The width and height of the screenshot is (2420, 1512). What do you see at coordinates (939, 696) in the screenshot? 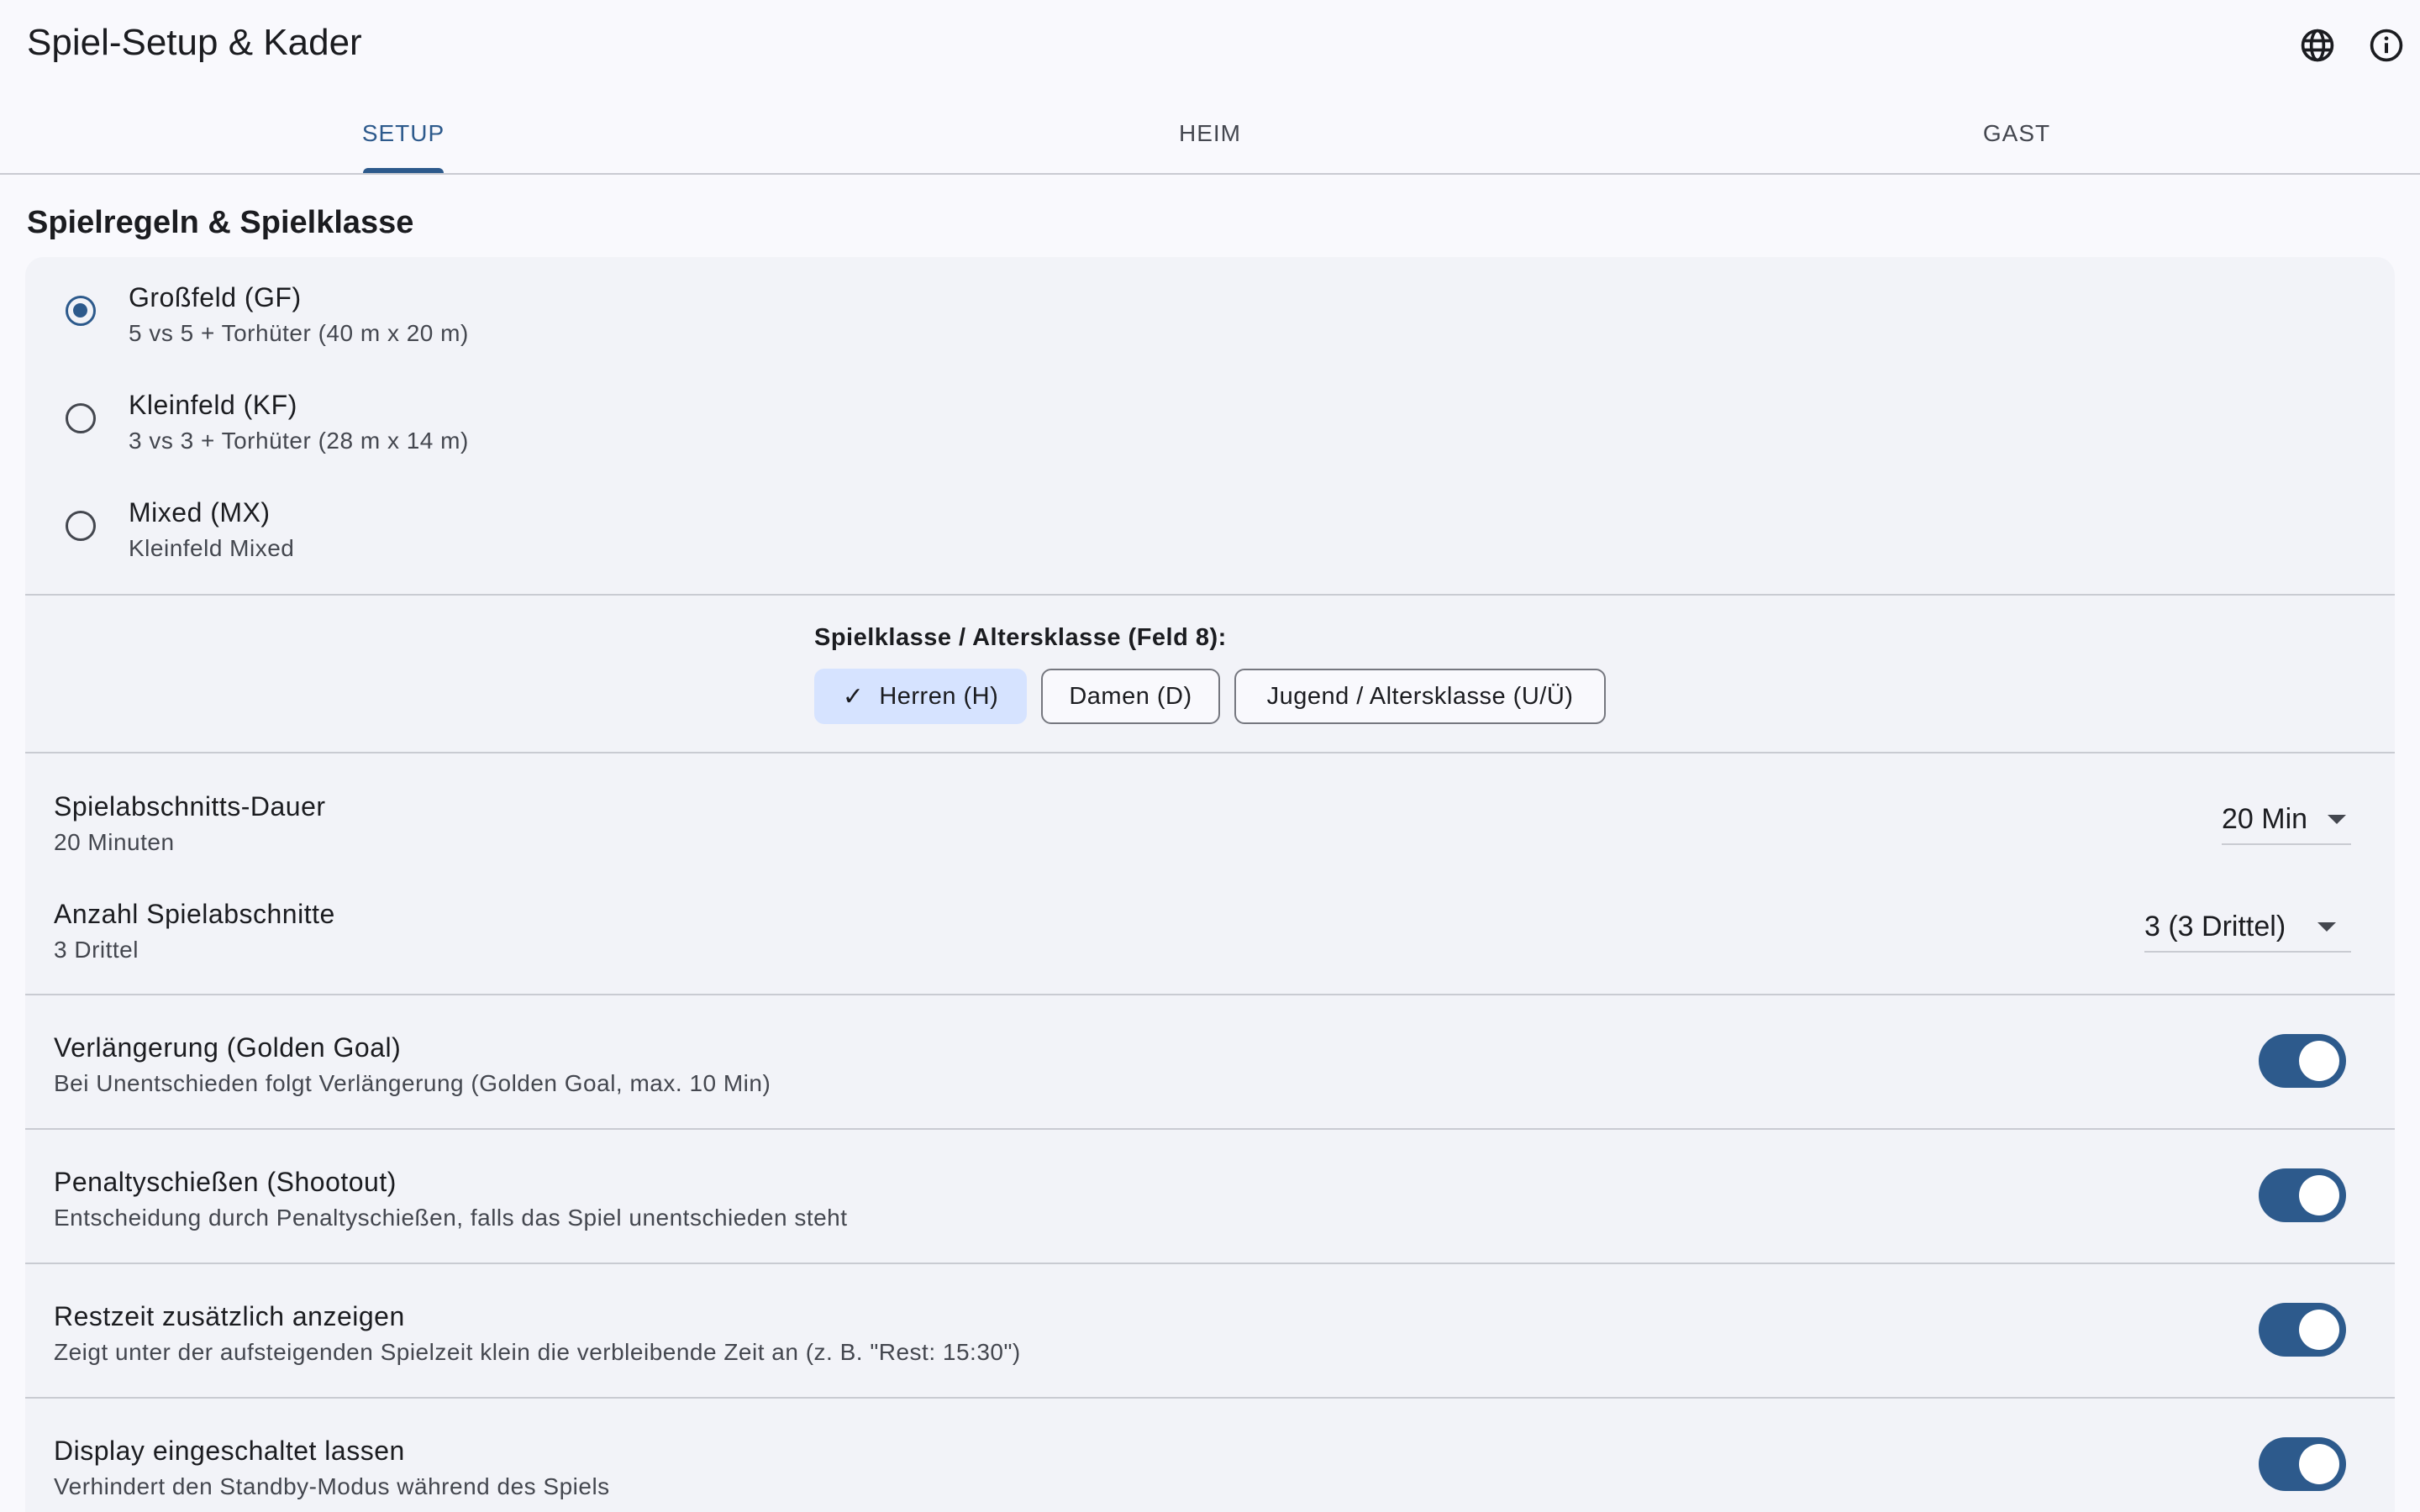
I see `chip-label: Herren (H)` at bounding box center [939, 696].